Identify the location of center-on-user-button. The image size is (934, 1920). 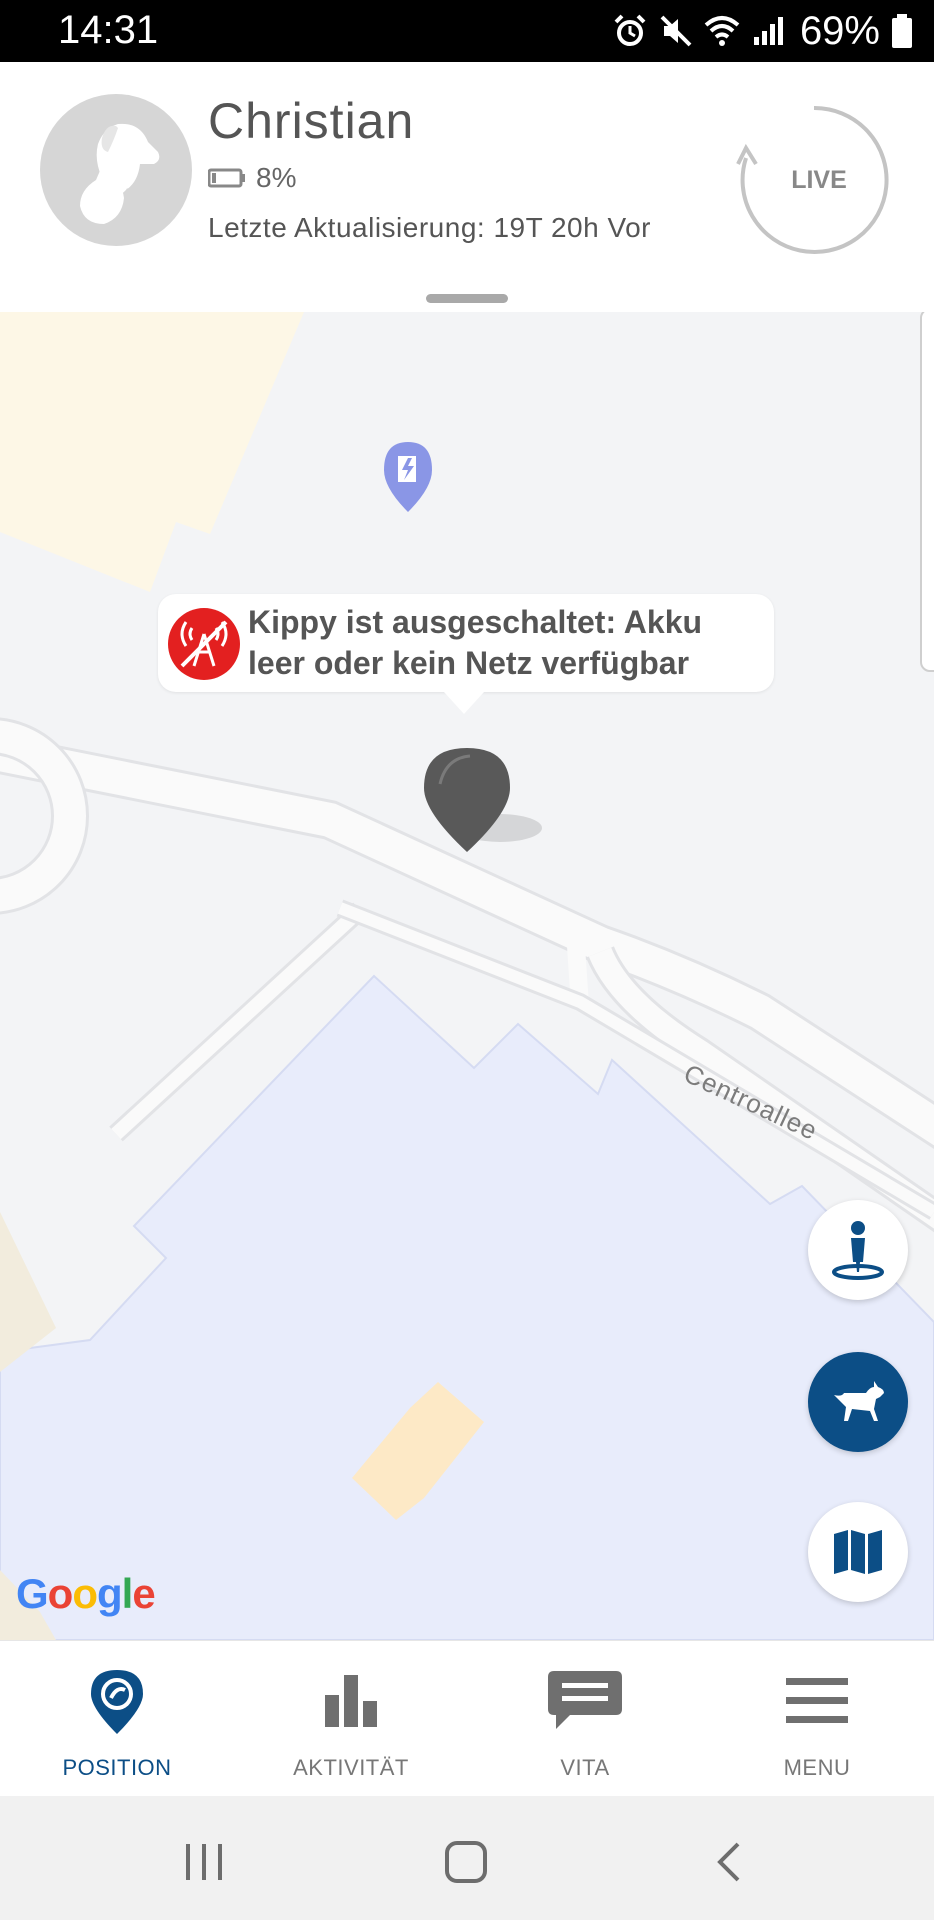
(858, 1250).